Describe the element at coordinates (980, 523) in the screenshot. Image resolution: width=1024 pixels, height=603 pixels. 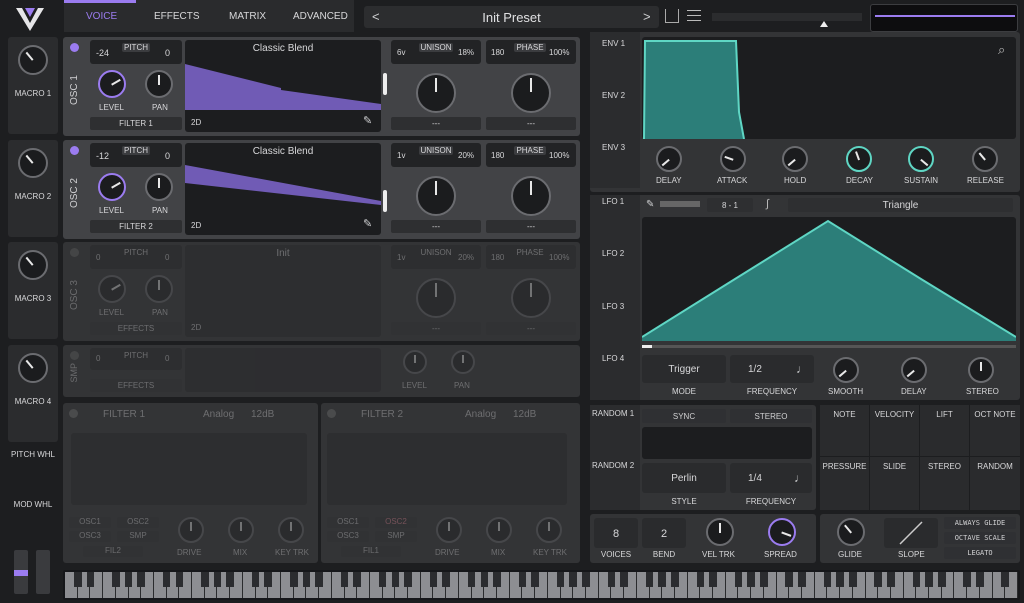
I see `always-glide-button: ALWAYS GLIDE` at that location.